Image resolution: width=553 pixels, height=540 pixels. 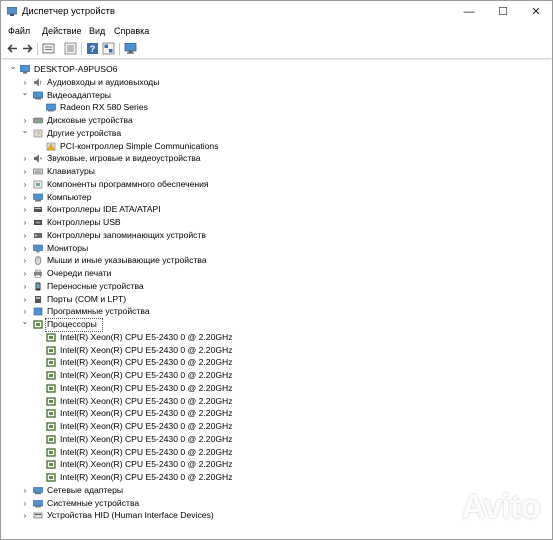 What do you see at coordinates (272, 184) in the screenshot?
I see `tree-category: › Компоненты программного обеспечения` at bounding box center [272, 184].